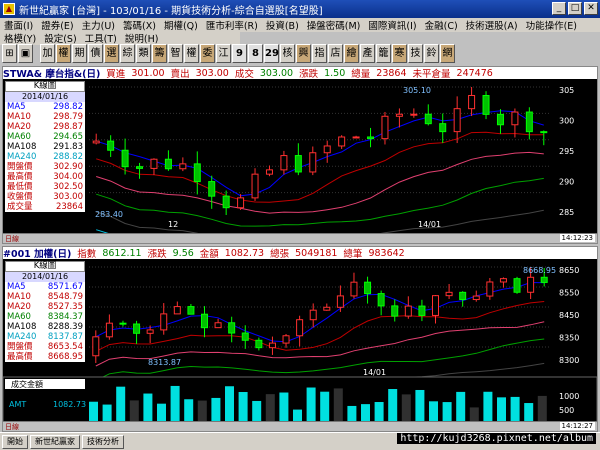 The height and width of the screenshot is (450, 600). I want to click on toolbar-button-20: 產, so click(367, 53).